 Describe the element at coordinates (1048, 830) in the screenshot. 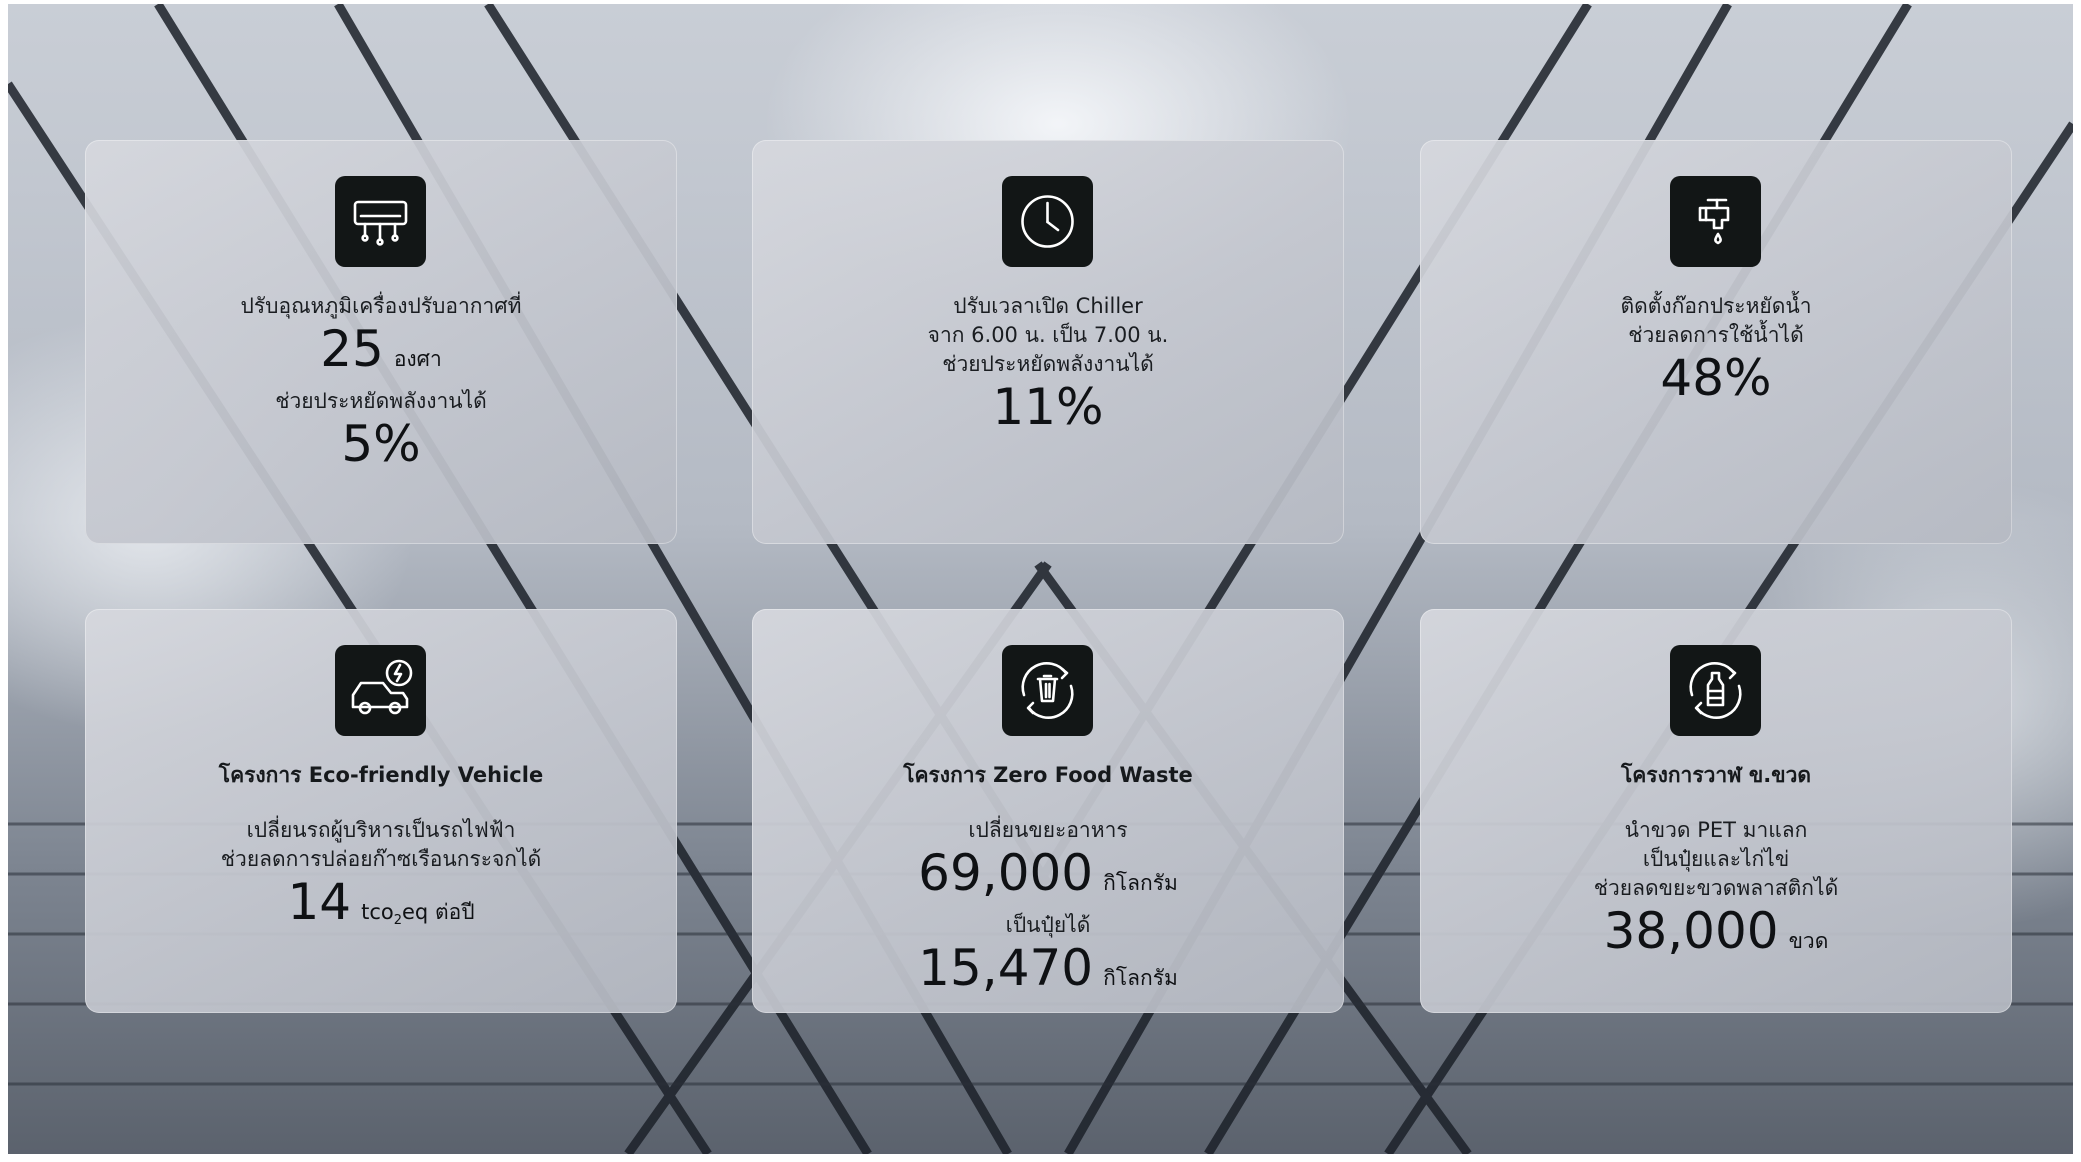

I see `card-text: เปลี่ยนขยะอาหาร` at that location.